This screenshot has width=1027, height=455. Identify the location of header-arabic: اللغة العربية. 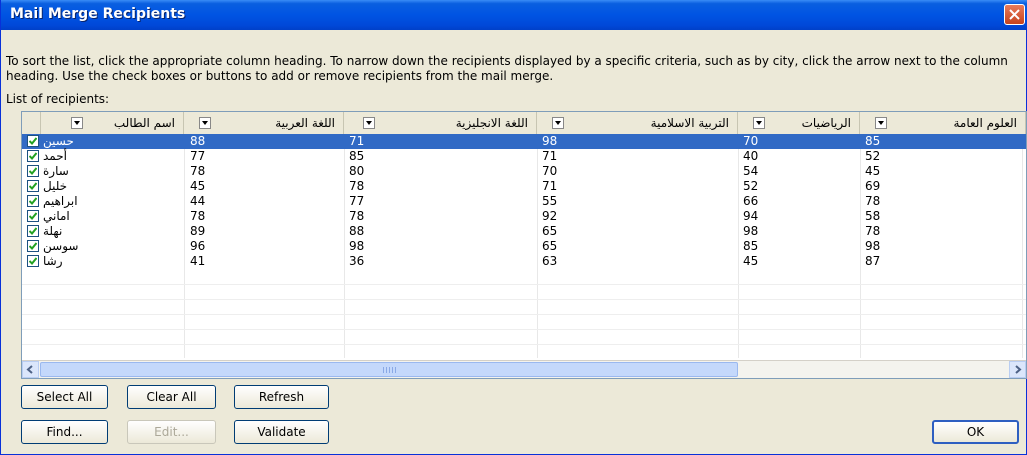
(264, 123).